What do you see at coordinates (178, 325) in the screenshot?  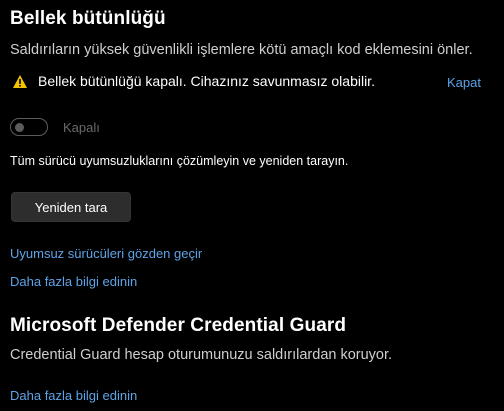 I see `credential-guard-title: Microsoft Defender Credential Guard` at bounding box center [178, 325].